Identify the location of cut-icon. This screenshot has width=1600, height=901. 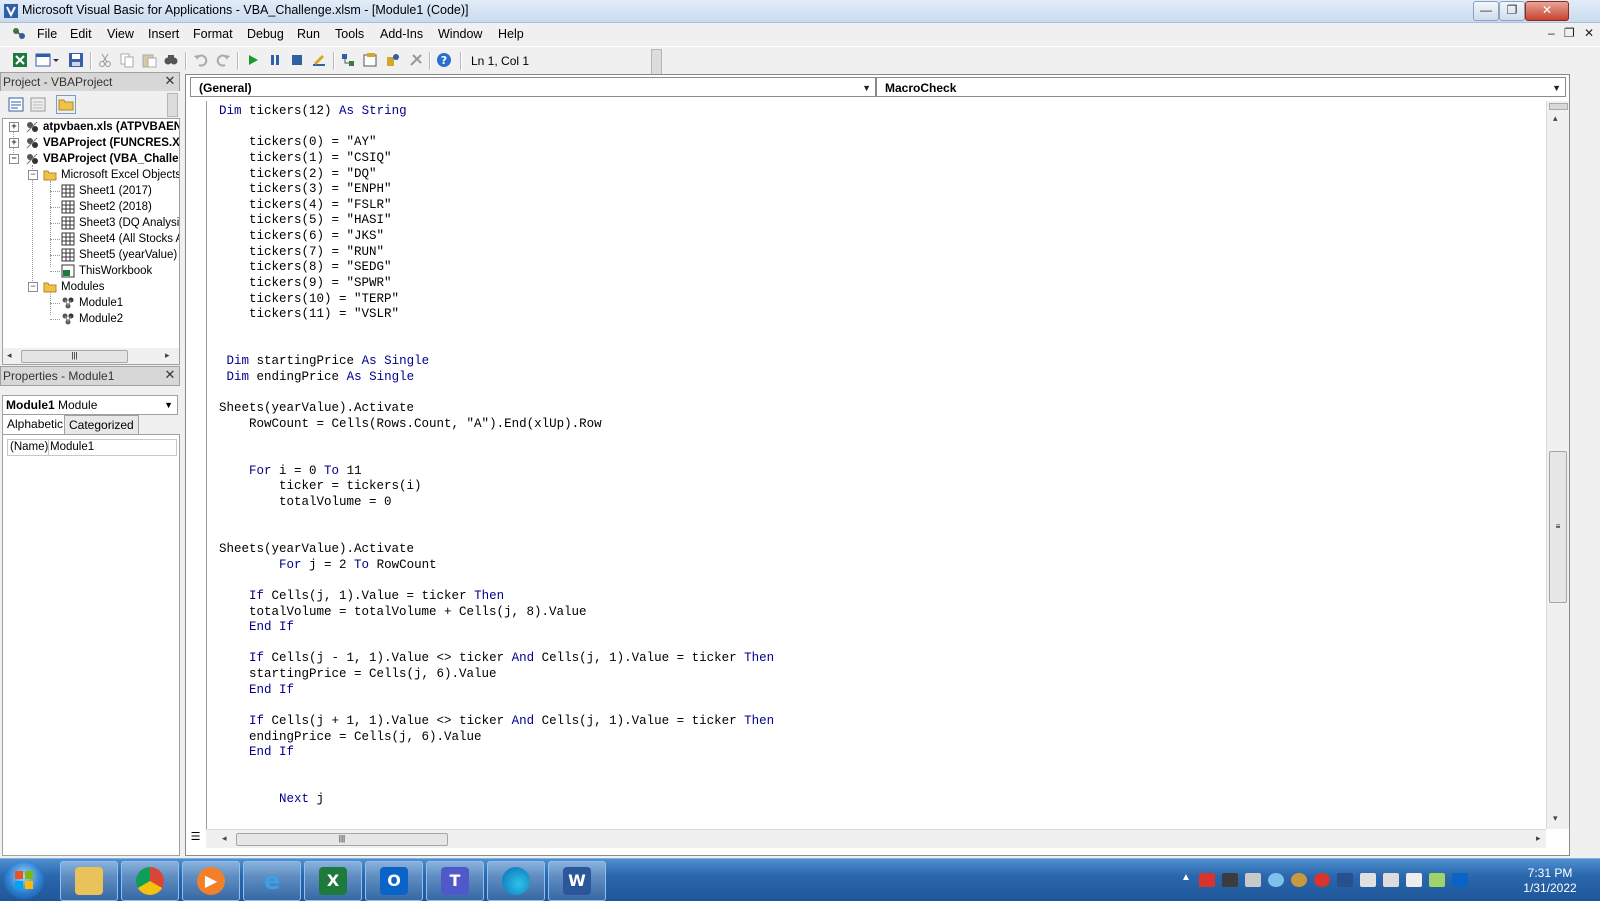
(105, 60).